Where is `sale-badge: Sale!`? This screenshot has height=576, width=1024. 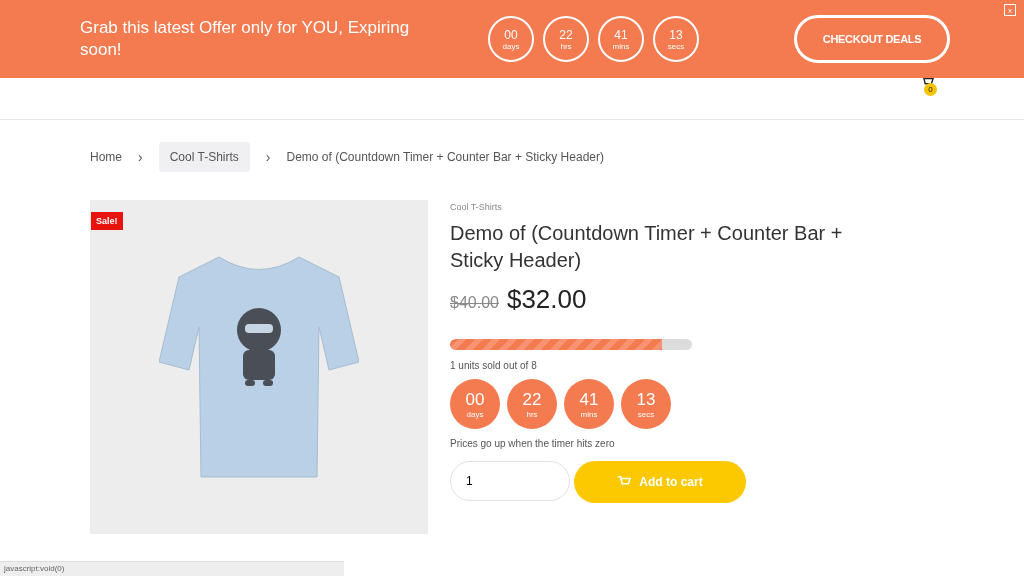
sale-badge: Sale! is located at coordinates (107, 221).